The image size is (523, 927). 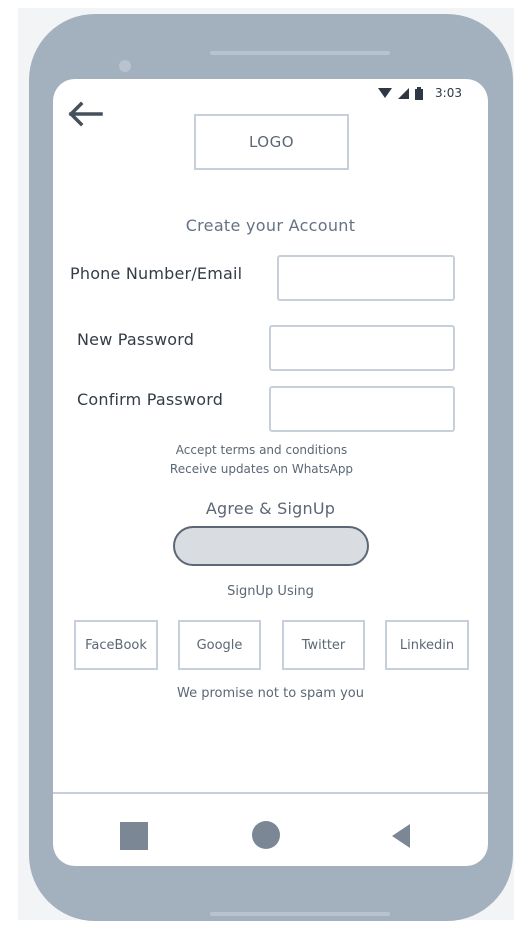 What do you see at coordinates (362, 409) in the screenshot?
I see `confirm-password-input` at bounding box center [362, 409].